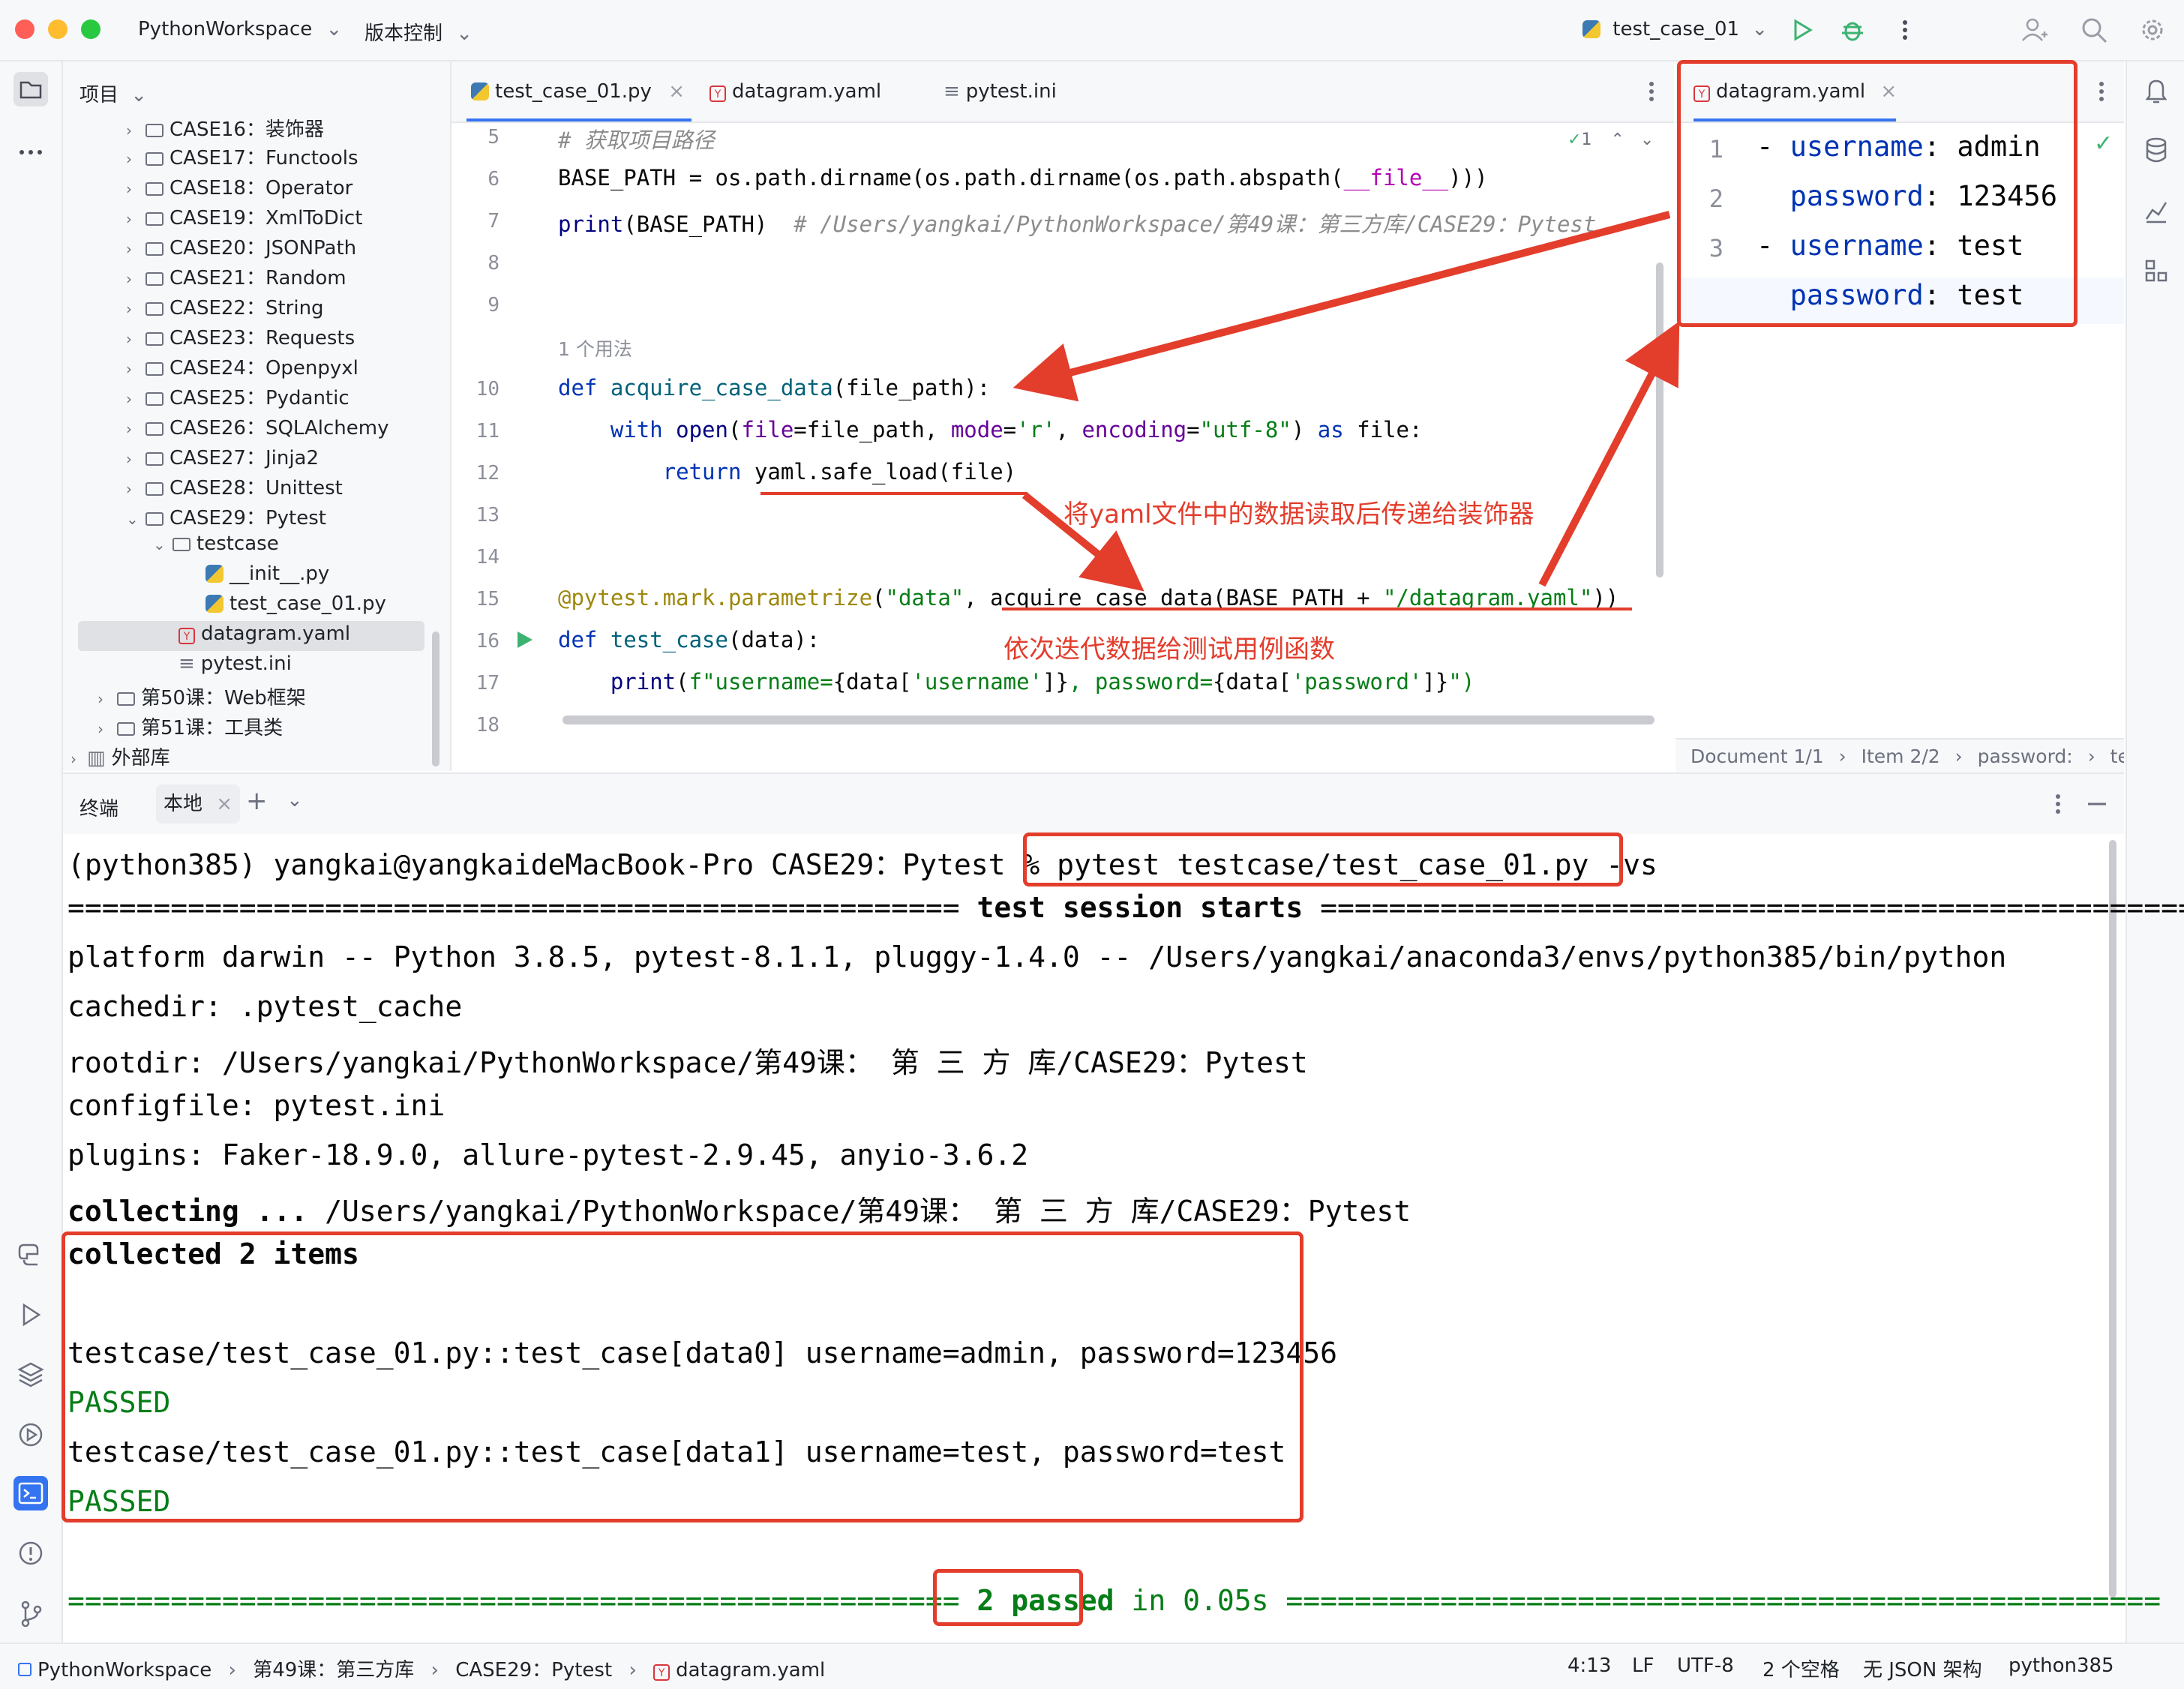  Describe the element at coordinates (1341, 306) in the screenshot. I see `arrow-yaml-to-function` at that location.